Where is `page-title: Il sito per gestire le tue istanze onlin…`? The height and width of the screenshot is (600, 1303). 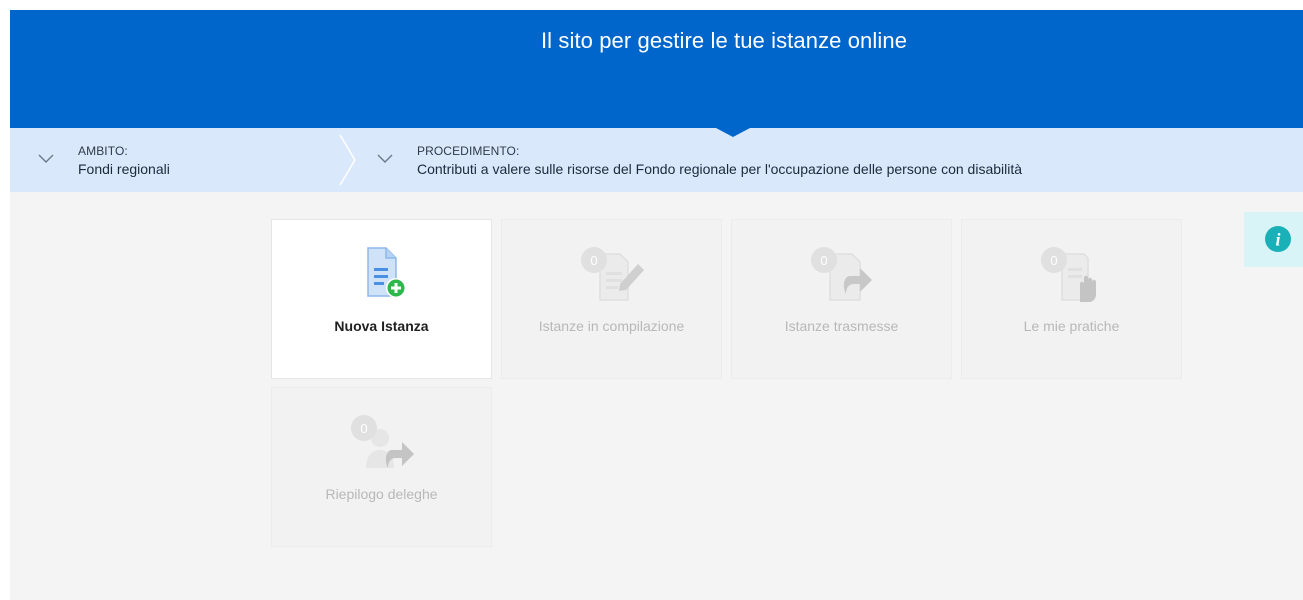
page-title: Il sito per gestire le tue istanze onlin… is located at coordinates (724, 40).